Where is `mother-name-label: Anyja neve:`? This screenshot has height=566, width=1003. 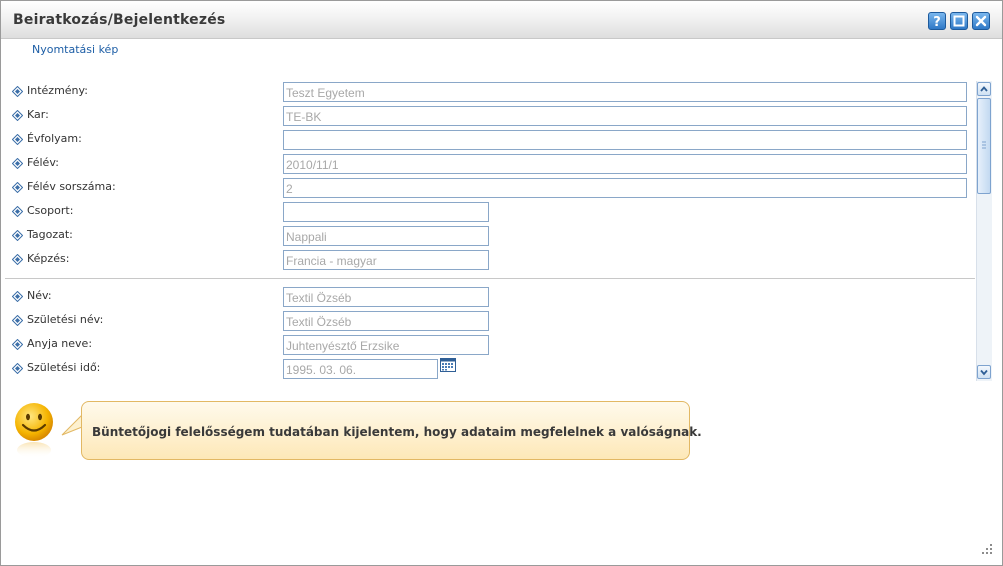 mother-name-label: Anyja neve: is located at coordinates (60, 343).